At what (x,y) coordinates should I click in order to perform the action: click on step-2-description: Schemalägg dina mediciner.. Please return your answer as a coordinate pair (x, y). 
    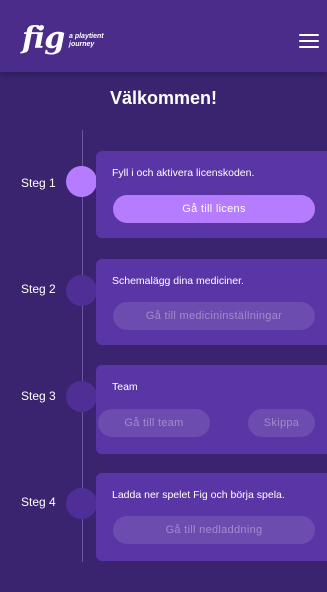
    Looking at the image, I should click on (178, 281).